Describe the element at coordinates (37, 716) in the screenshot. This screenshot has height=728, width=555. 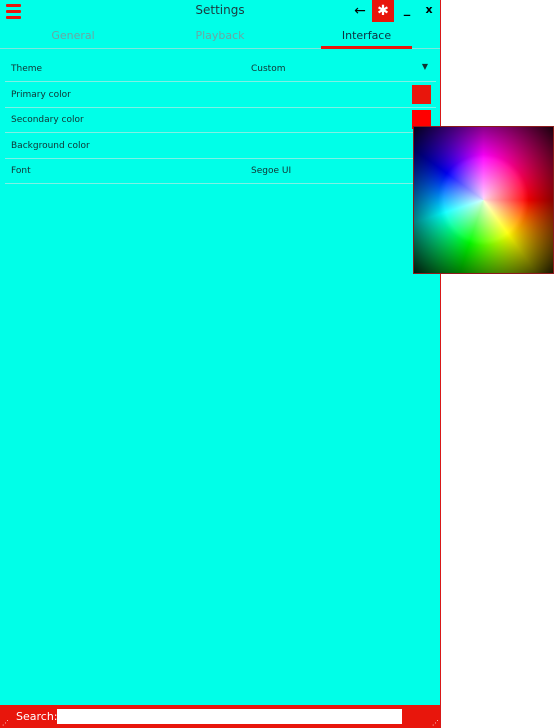
I see `search-label: Search:` at that location.